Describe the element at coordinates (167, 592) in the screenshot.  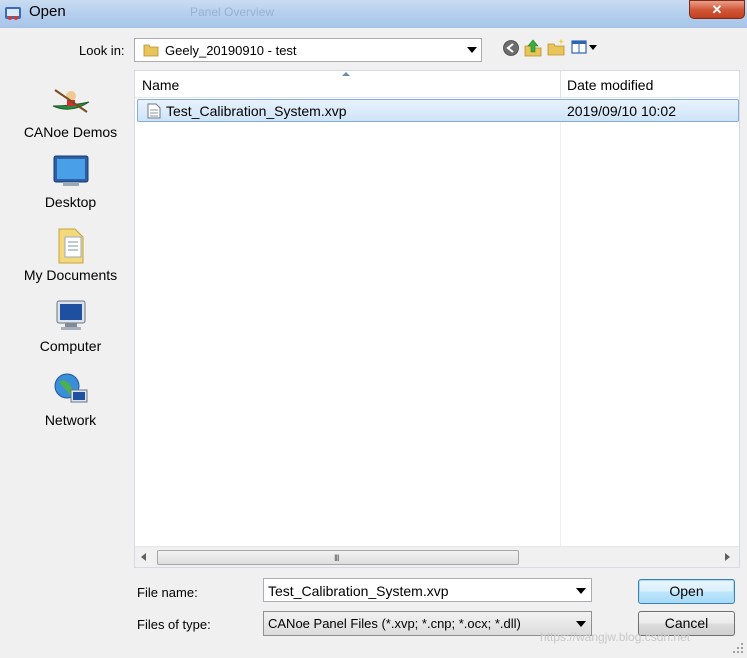
I see `file-name-label: File name:` at that location.